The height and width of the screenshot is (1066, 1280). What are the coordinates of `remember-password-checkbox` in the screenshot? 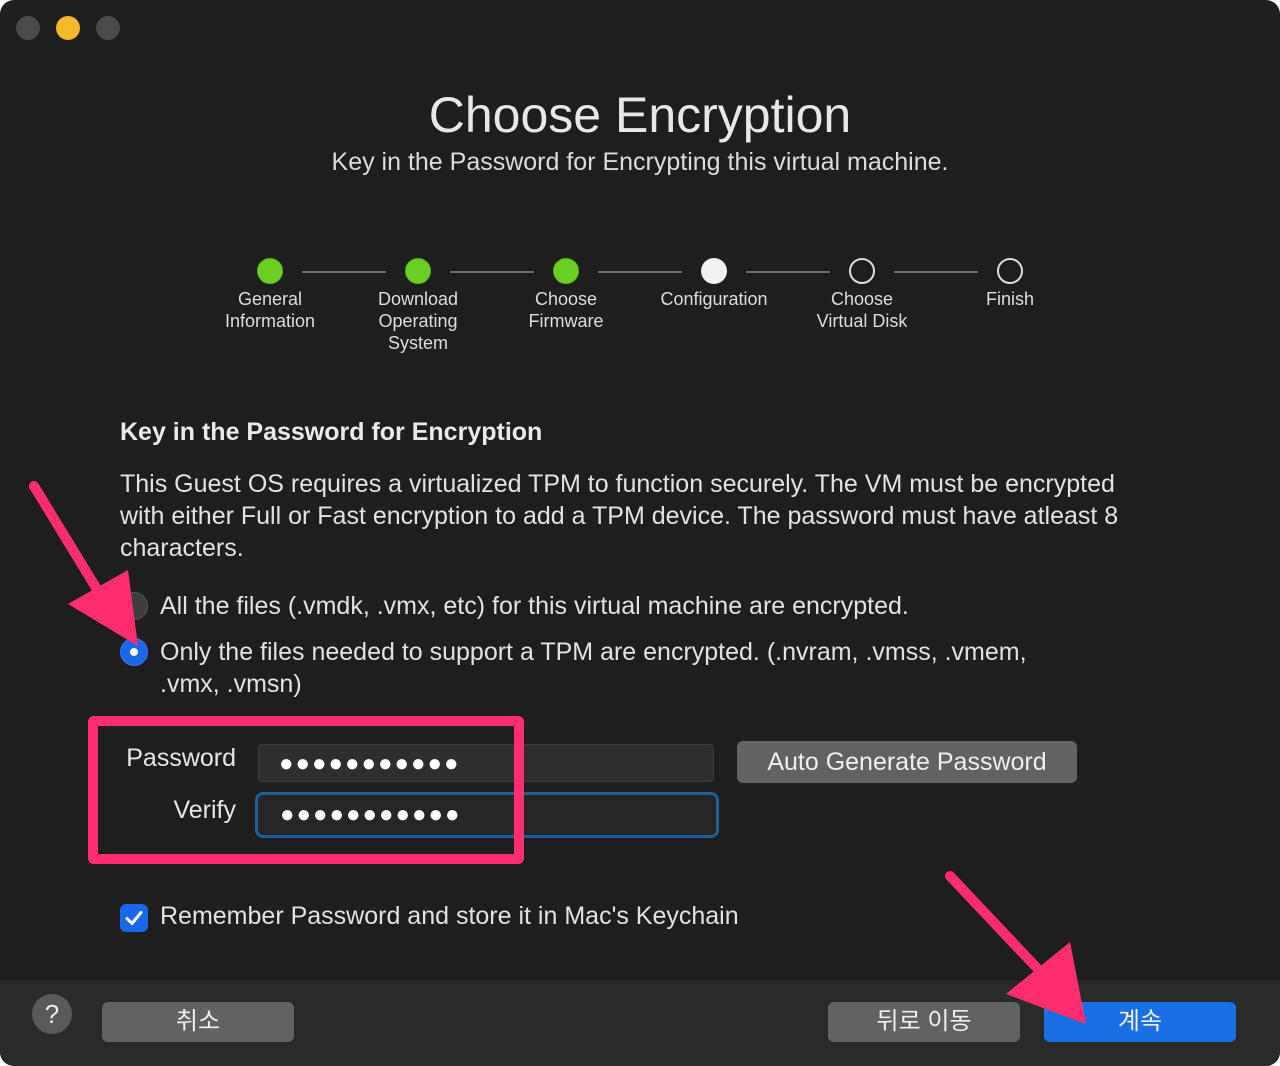 It's located at (134, 918).